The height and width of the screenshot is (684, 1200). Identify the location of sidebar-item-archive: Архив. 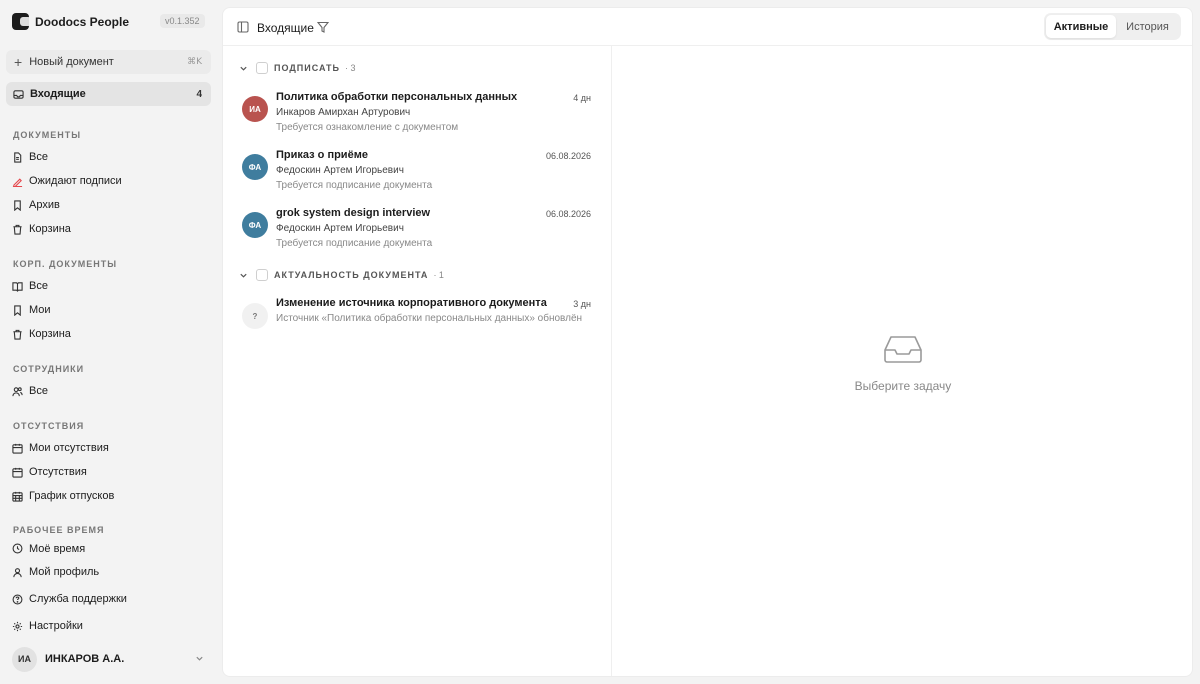
(36, 205).